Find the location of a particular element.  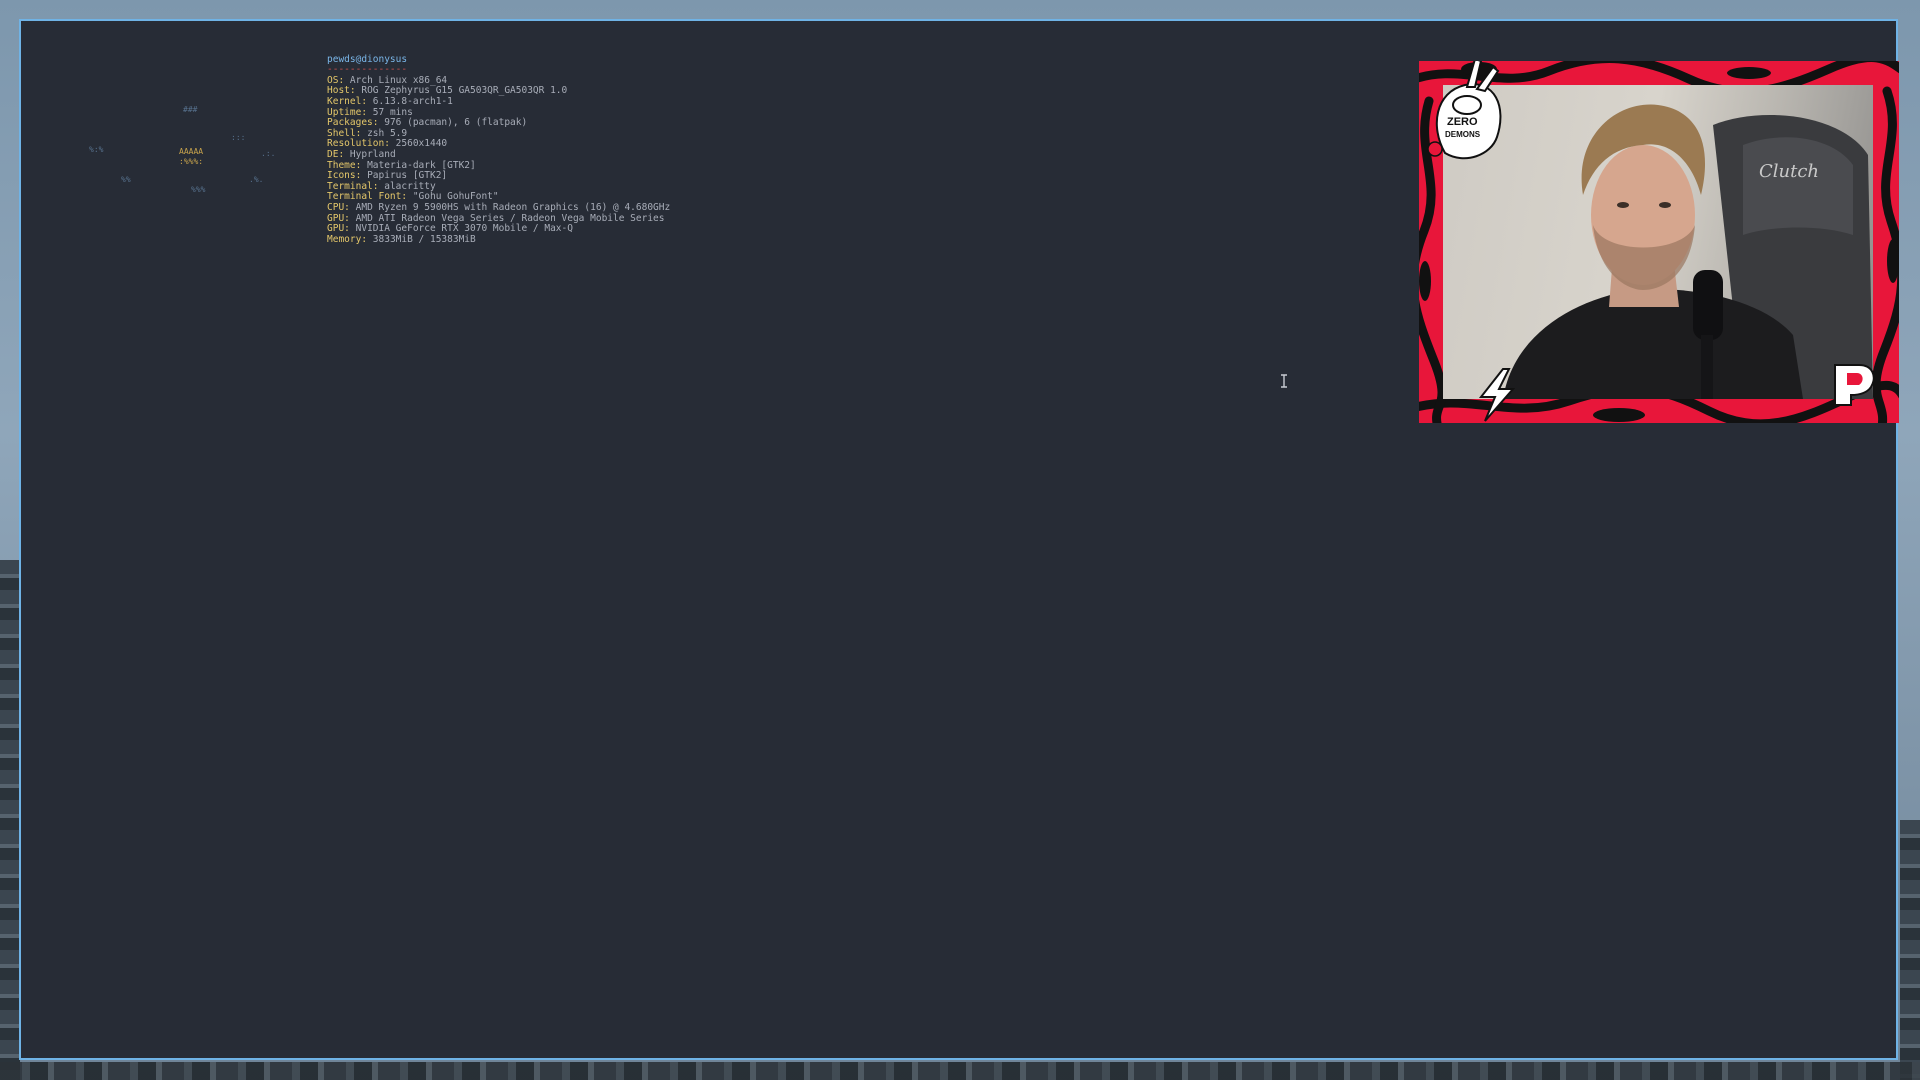

neofetch-logo: ### ::: %:% AAAAA :%%%: .:. %% %%% .%. is located at coordinates (191, 148).